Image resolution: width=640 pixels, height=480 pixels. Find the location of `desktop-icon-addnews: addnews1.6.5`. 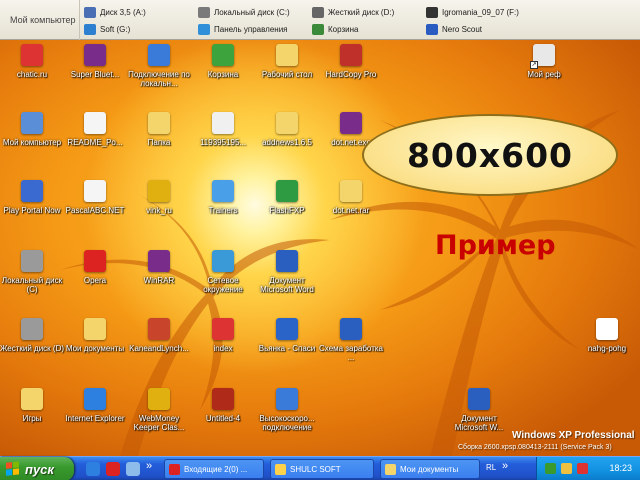

desktop-icon-addnews: addnews1.6.5 is located at coordinates (287, 129).